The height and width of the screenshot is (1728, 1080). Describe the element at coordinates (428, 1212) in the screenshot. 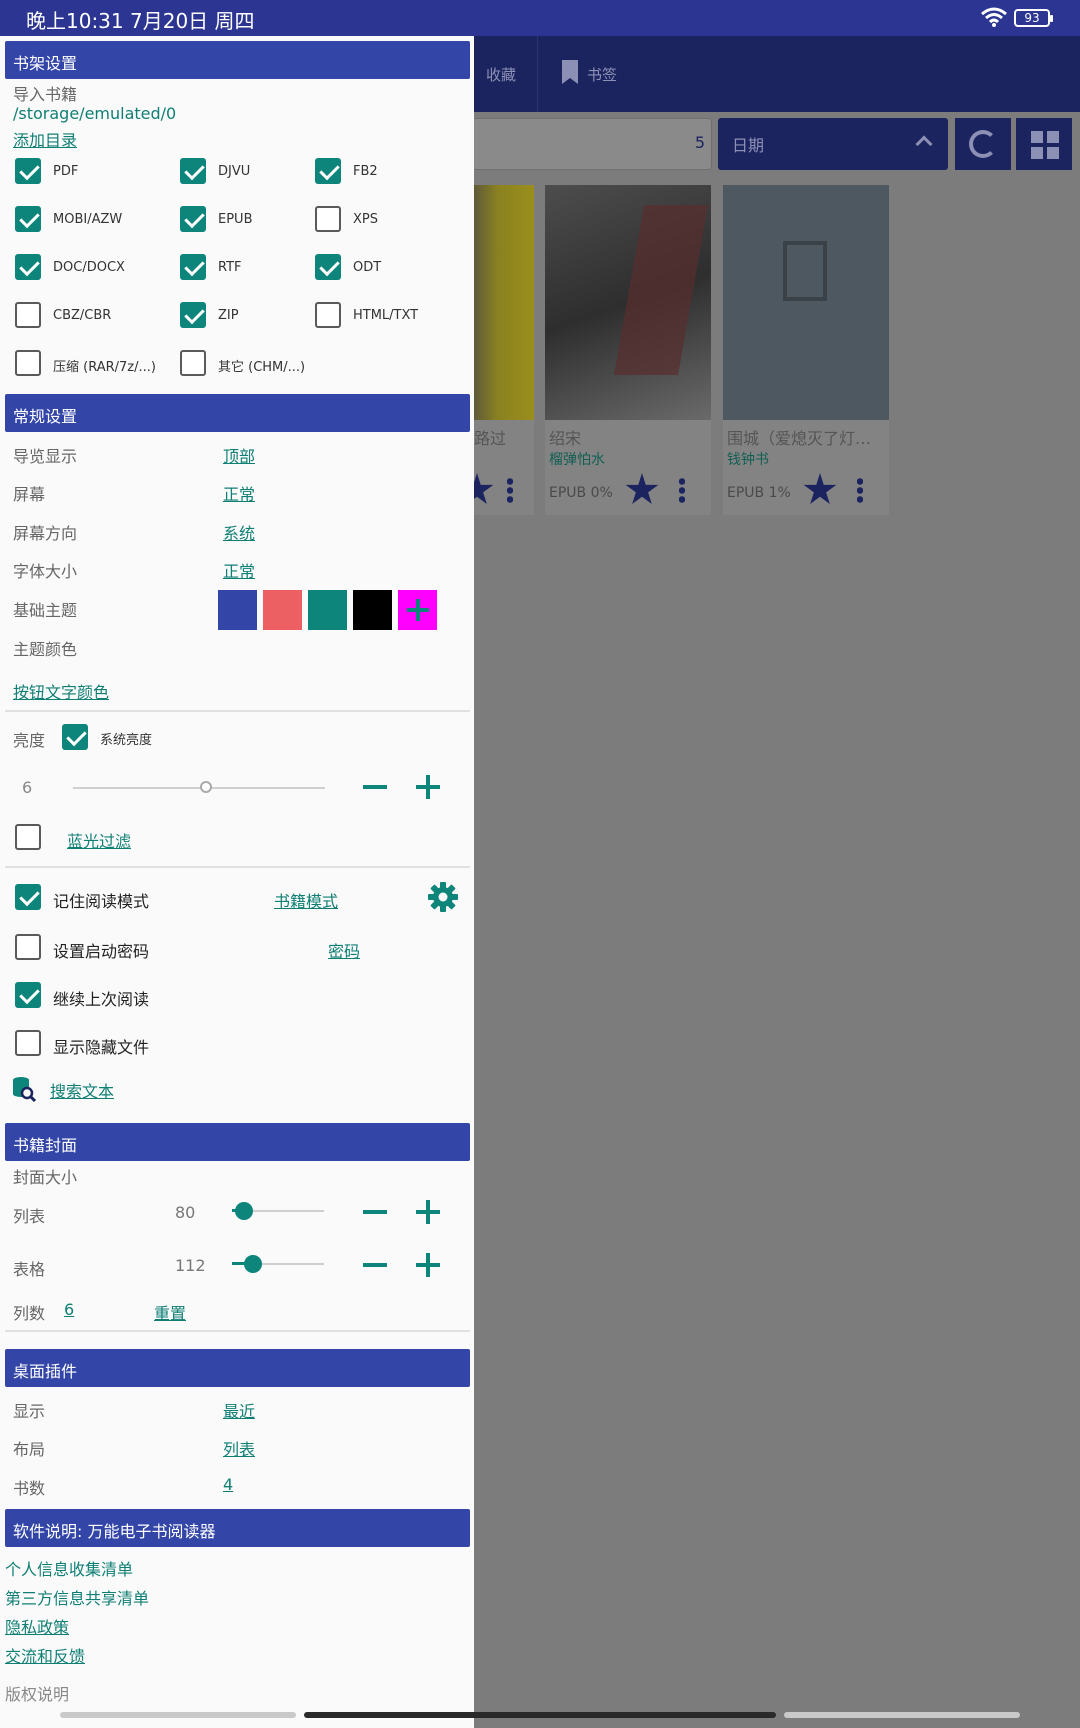

I see `cover-list-increase-button` at that location.